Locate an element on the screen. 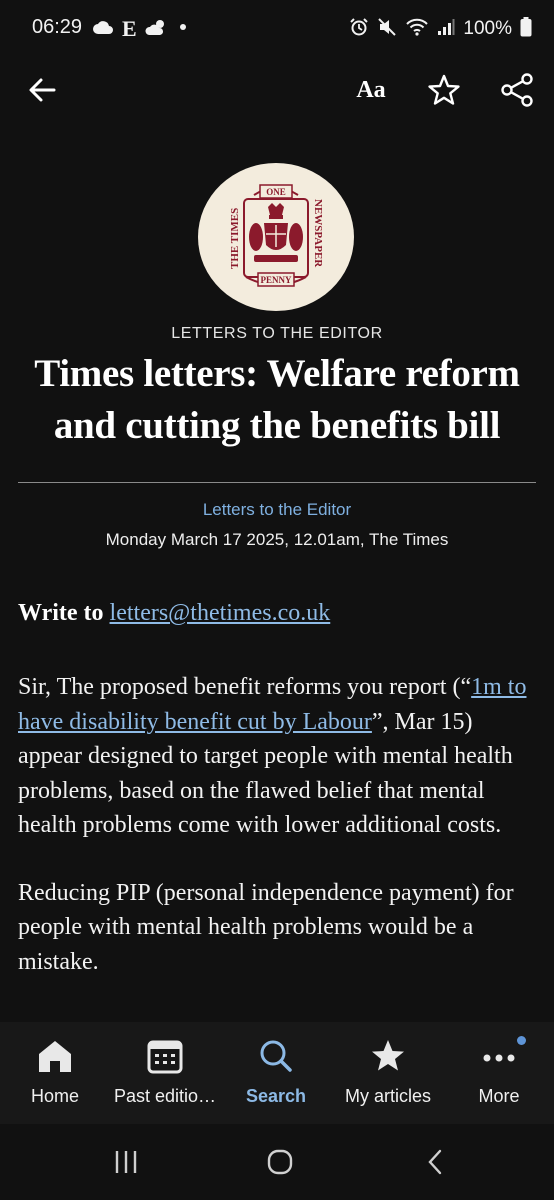 This screenshot has height=1200, width=554. nav-item-home: Home is located at coordinates (55, 1073).